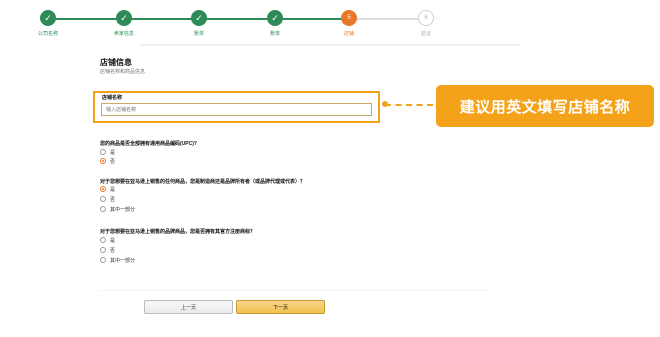 The image size is (660, 337). Describe the element at coordinates (218, 19) in the screenshot. I see `stepper-progress-line` at that location.